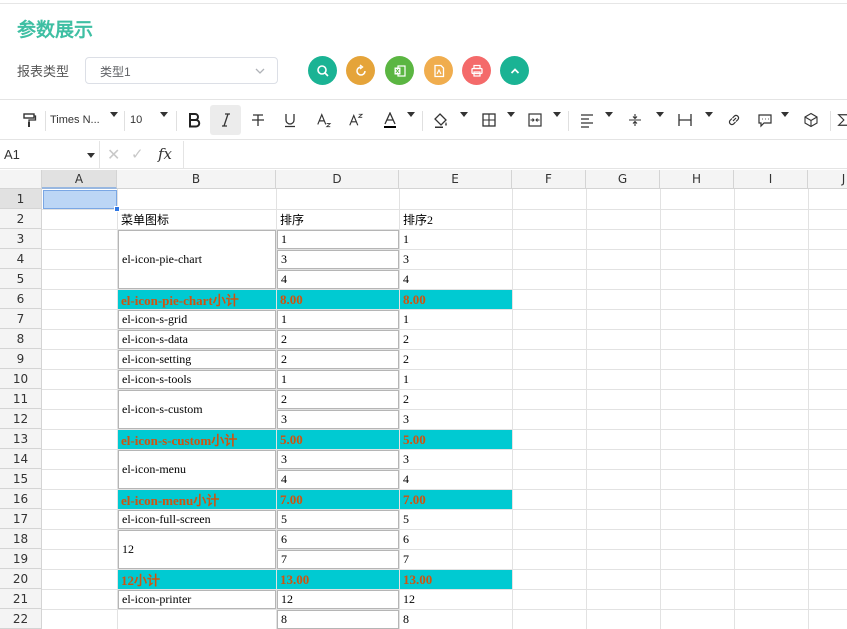 The width and height of the screenshot is (847, 629). Describe the element at coordinates (197, 579) in the screenshot. I see `cell-b20: 12小计` at that location.